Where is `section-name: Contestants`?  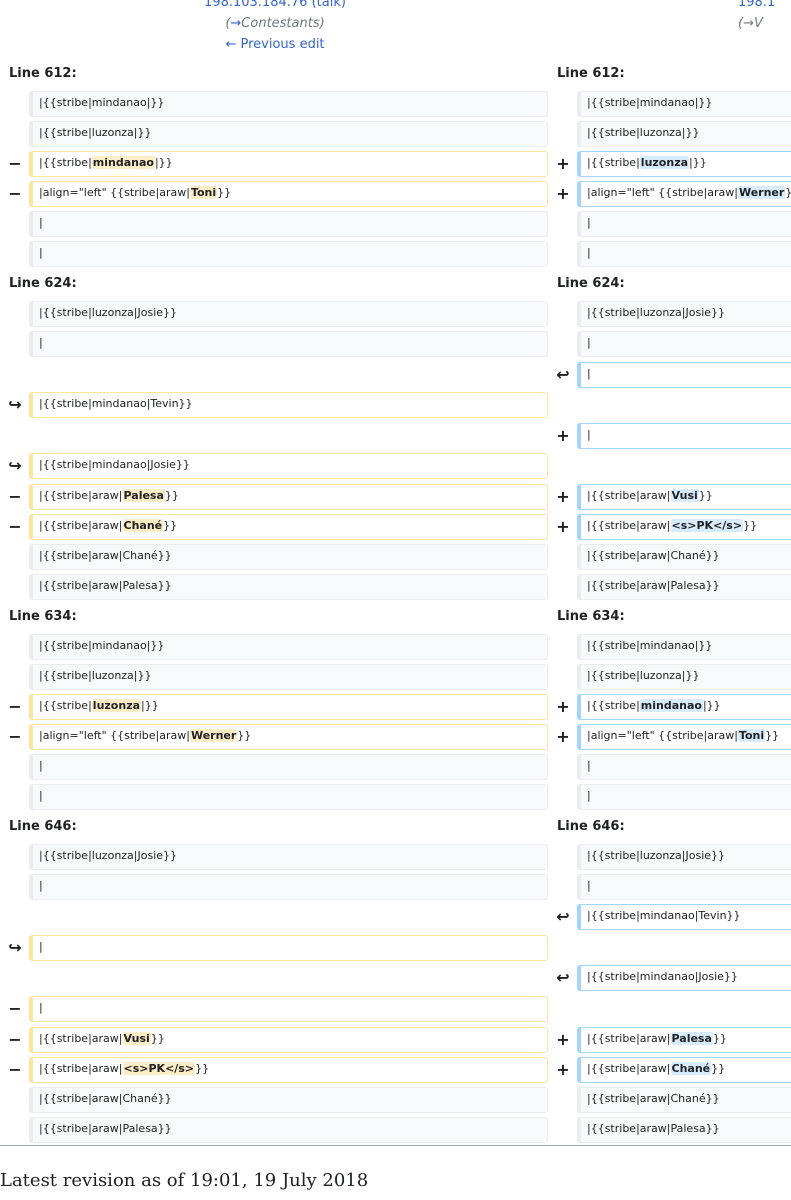 section-name: Contestants is located at coordinates (280, 23).